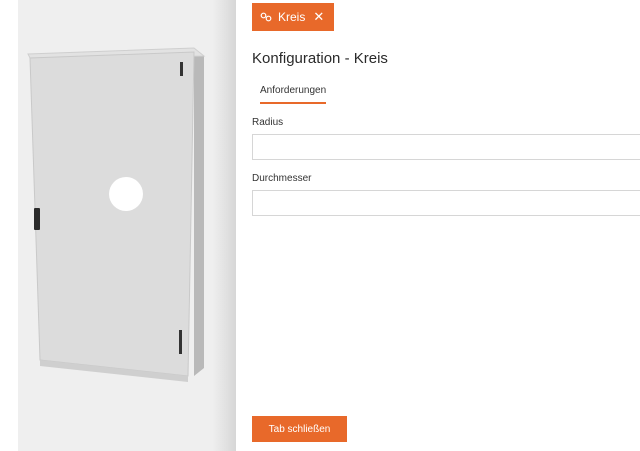 The image size is (640, 451). What do you see at coordinates (299, 429) in the screenshot?
I see `close-tab-button: Tab schließen` at bounding box center [299, 429].